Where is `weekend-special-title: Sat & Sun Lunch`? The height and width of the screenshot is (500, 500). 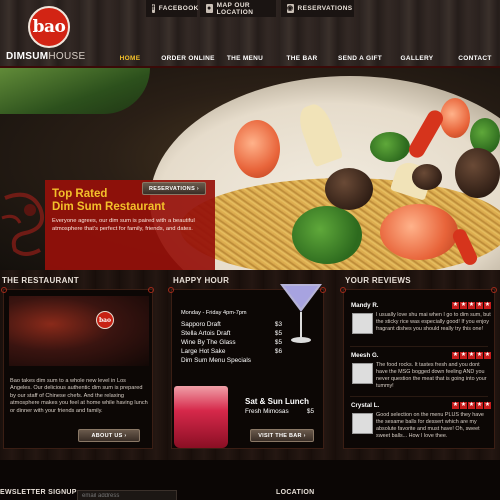 weekend-special-title: Sat & Sun Lunch is located at coordinates (277, 401).